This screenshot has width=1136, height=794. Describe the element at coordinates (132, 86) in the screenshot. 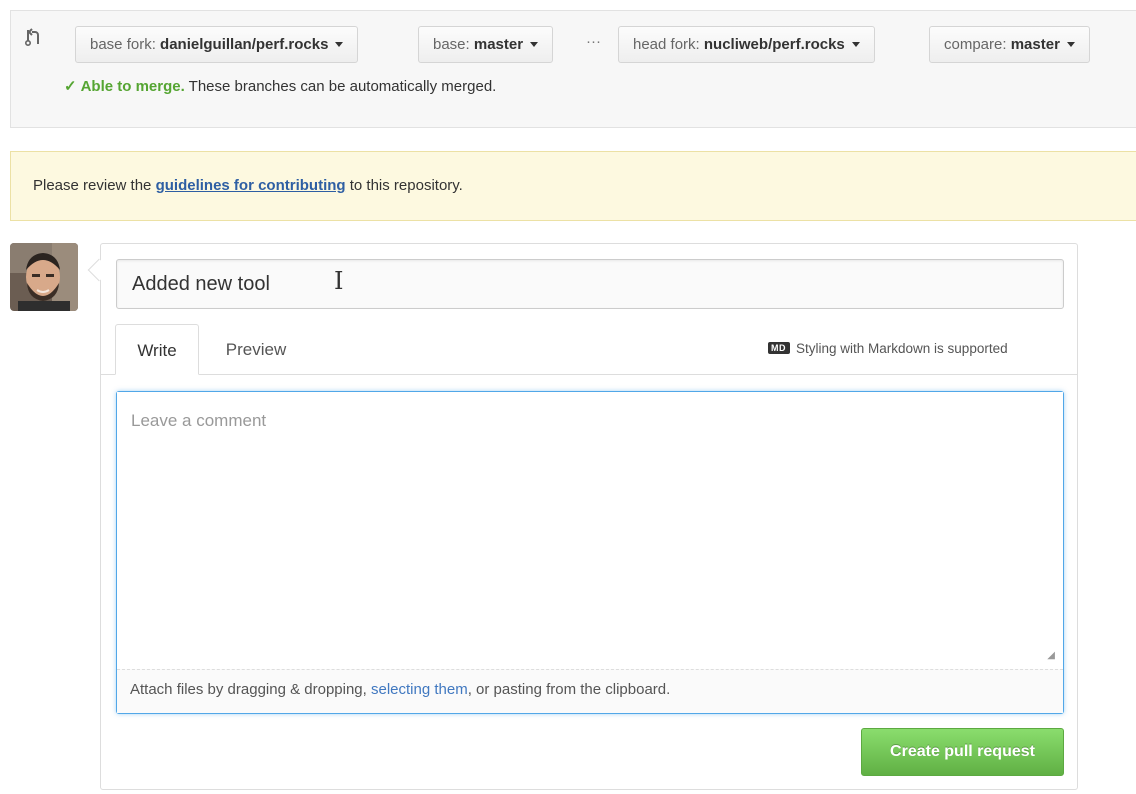

I see `merge-ok-label: Able to merge.` at that location.